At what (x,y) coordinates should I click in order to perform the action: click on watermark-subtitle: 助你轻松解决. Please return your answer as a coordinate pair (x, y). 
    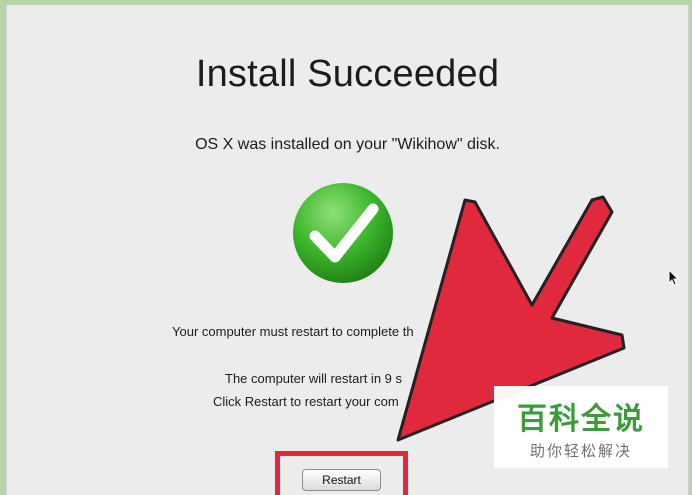
    Looking at the image, I should click on (580, 451).